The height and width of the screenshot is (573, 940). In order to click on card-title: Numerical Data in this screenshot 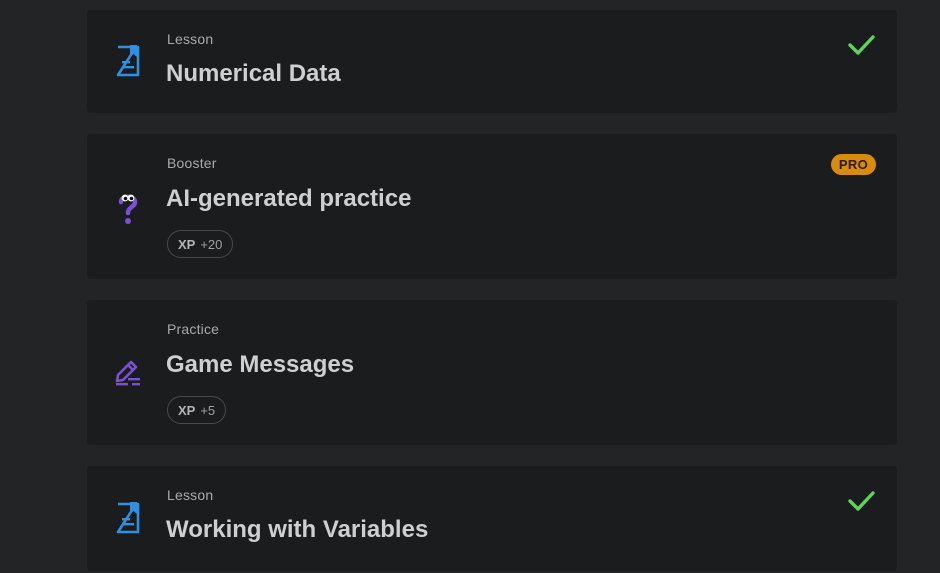, I will do `click(253, 73)`.